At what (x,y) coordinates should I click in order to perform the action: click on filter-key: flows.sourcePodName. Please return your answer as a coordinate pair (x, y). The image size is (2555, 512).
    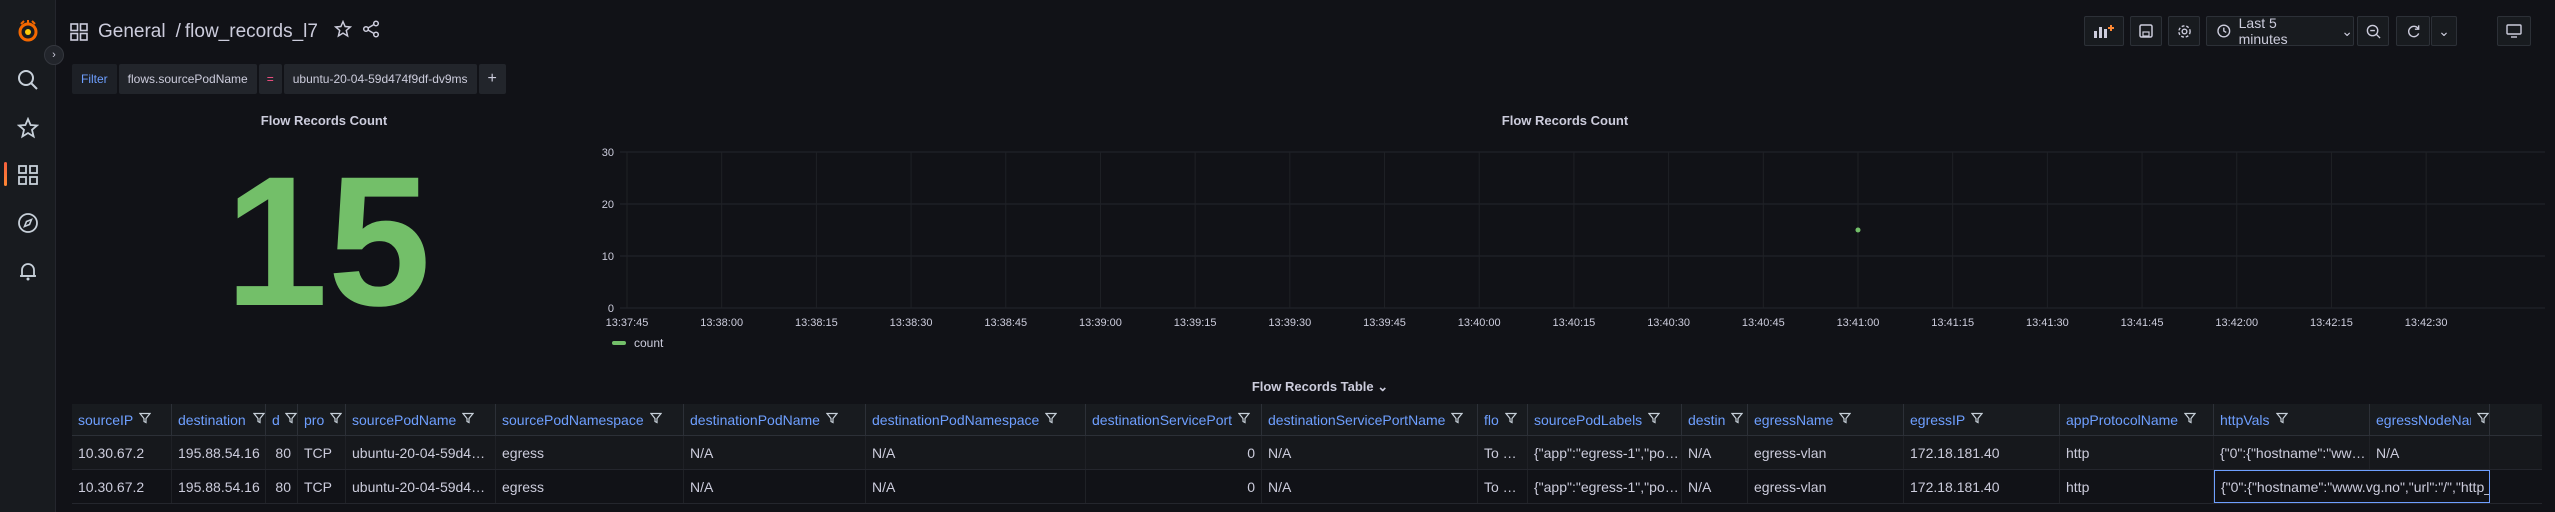
    Looking at the image, I should click on (187, 79).